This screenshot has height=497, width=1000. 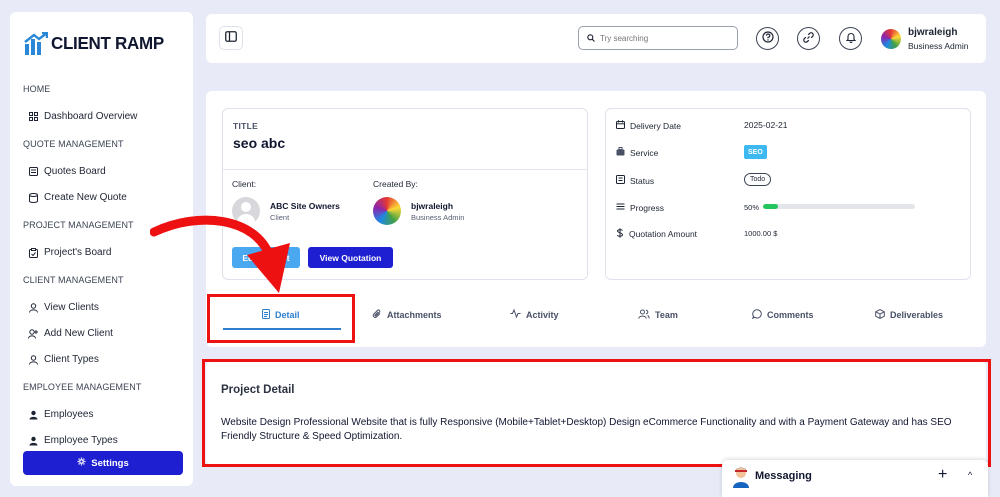 I want to click on delivery-date-label: Delivery Date, so click(x=656, y=125).